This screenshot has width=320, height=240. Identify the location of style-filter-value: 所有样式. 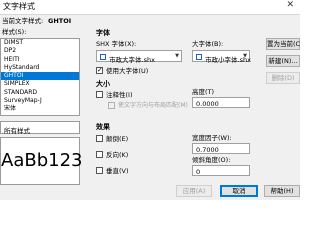
(17, 131).